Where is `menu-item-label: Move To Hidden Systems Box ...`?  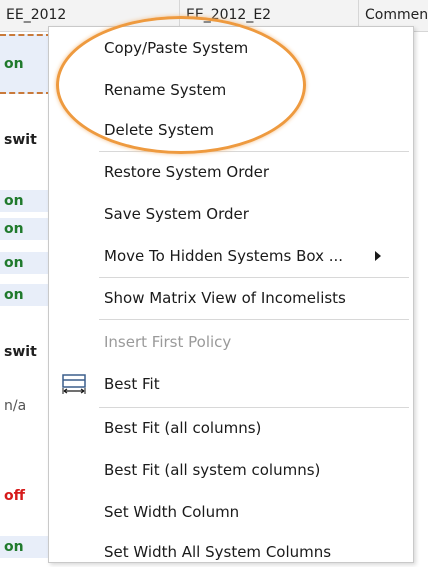 menu-item-label: Move To Hidden Systems Box ... is located at coordinates (224, 256).